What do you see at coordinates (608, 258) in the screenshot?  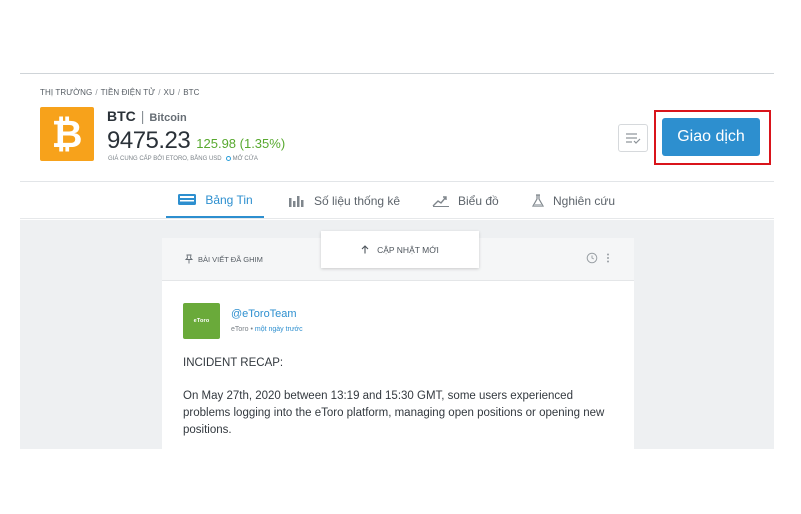 I see `more-options-icon` at bounding box center [608, 258].